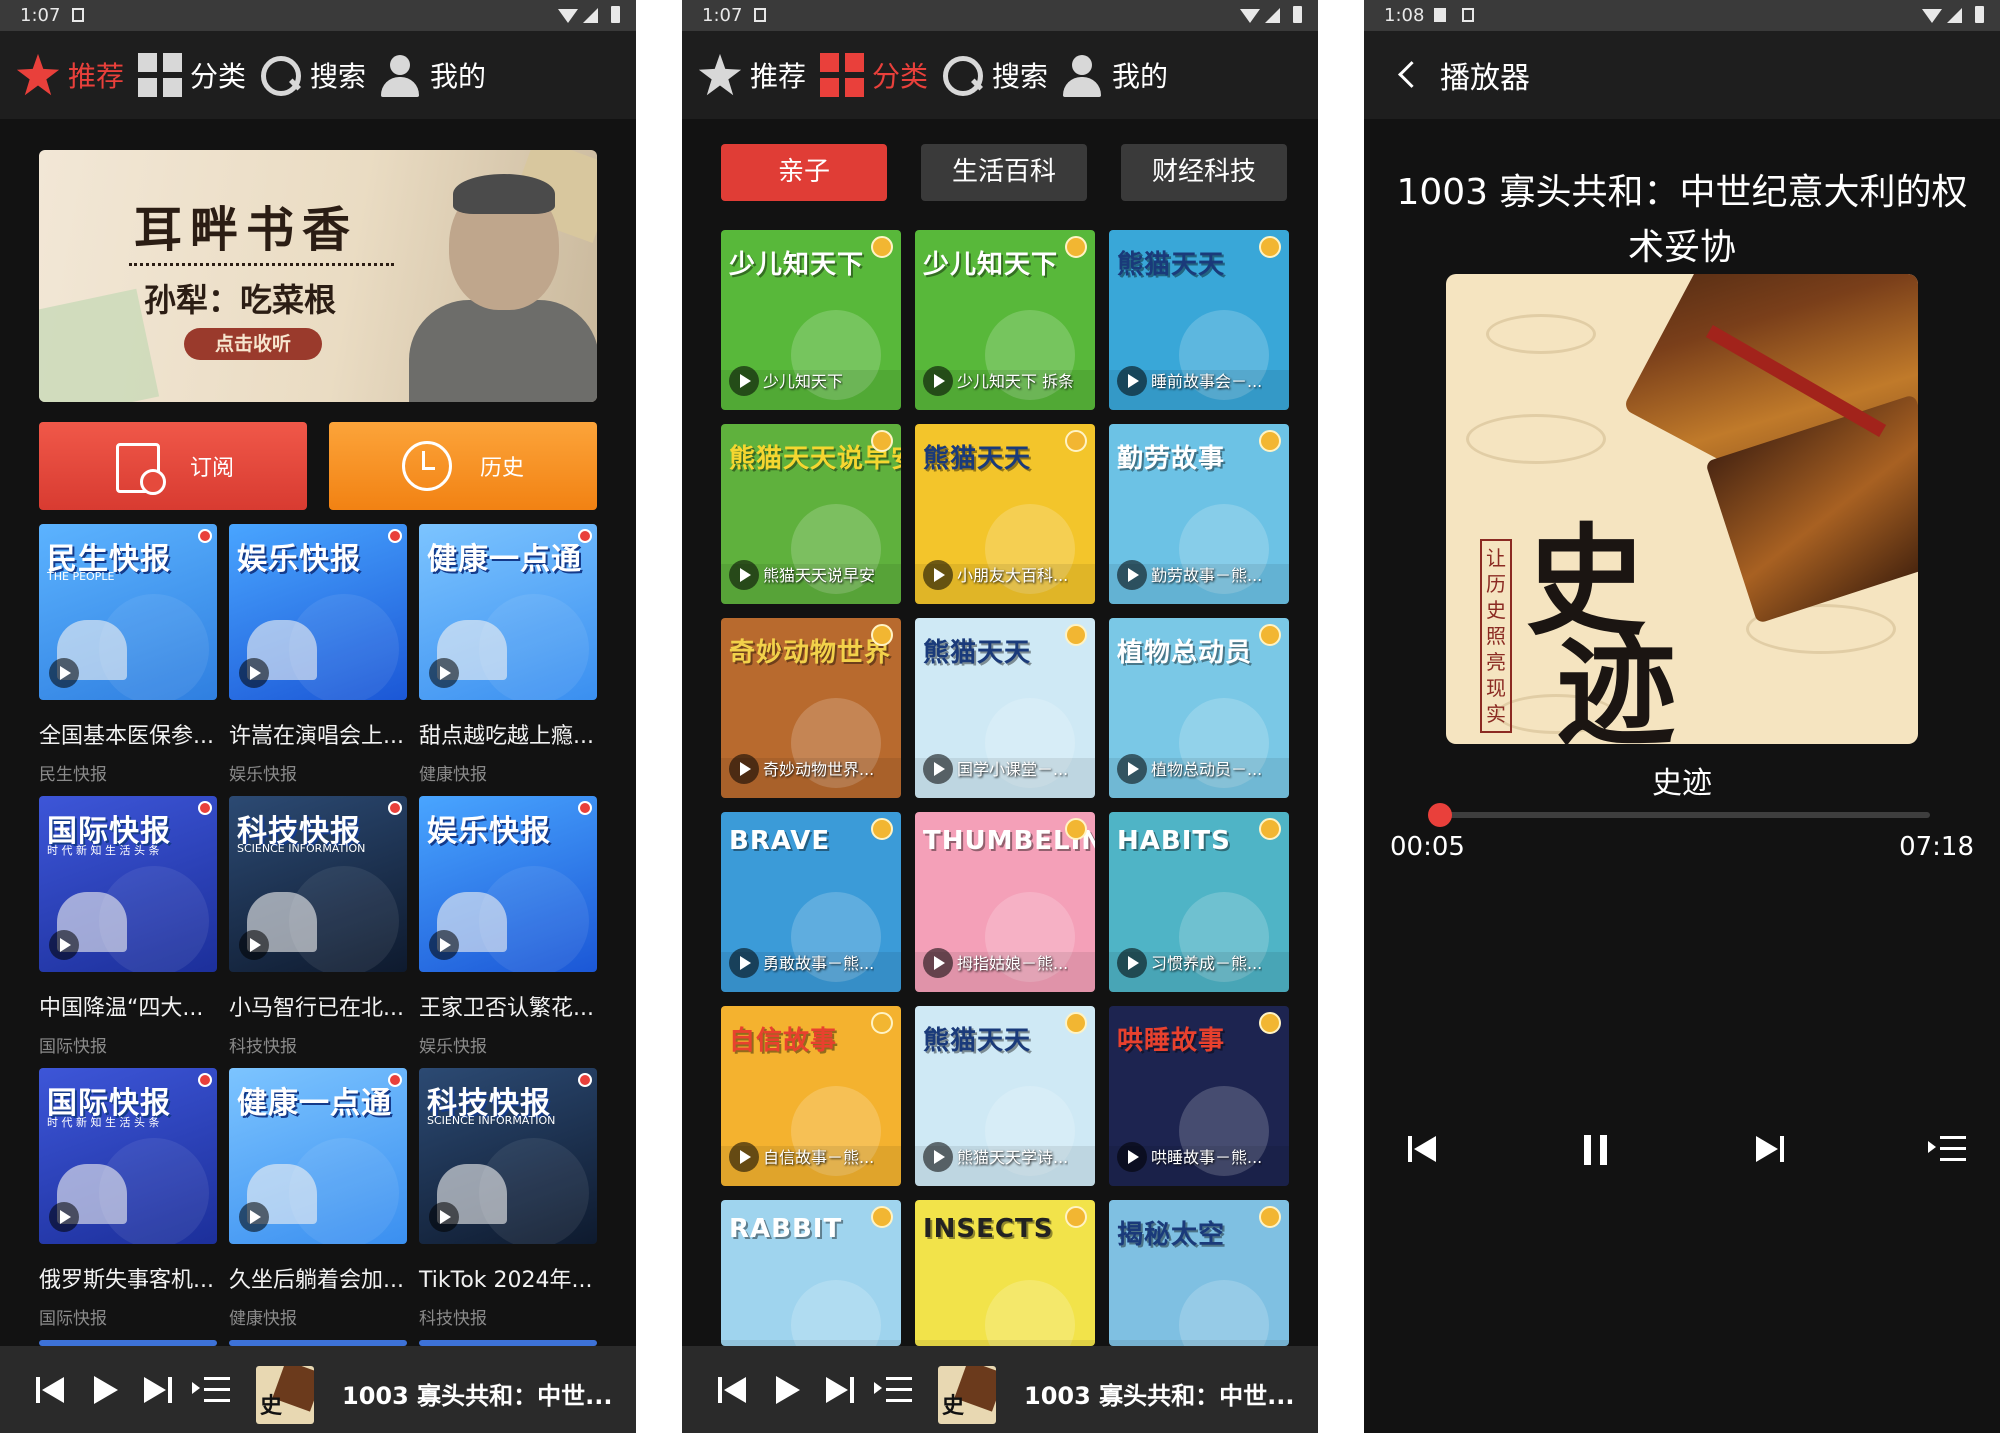 This screenshot has height=1433, width=2000. What do you see at coordinates (1678, 815) in the screenshot?
I see `seek-bar` at bounding box center [1678, 815].